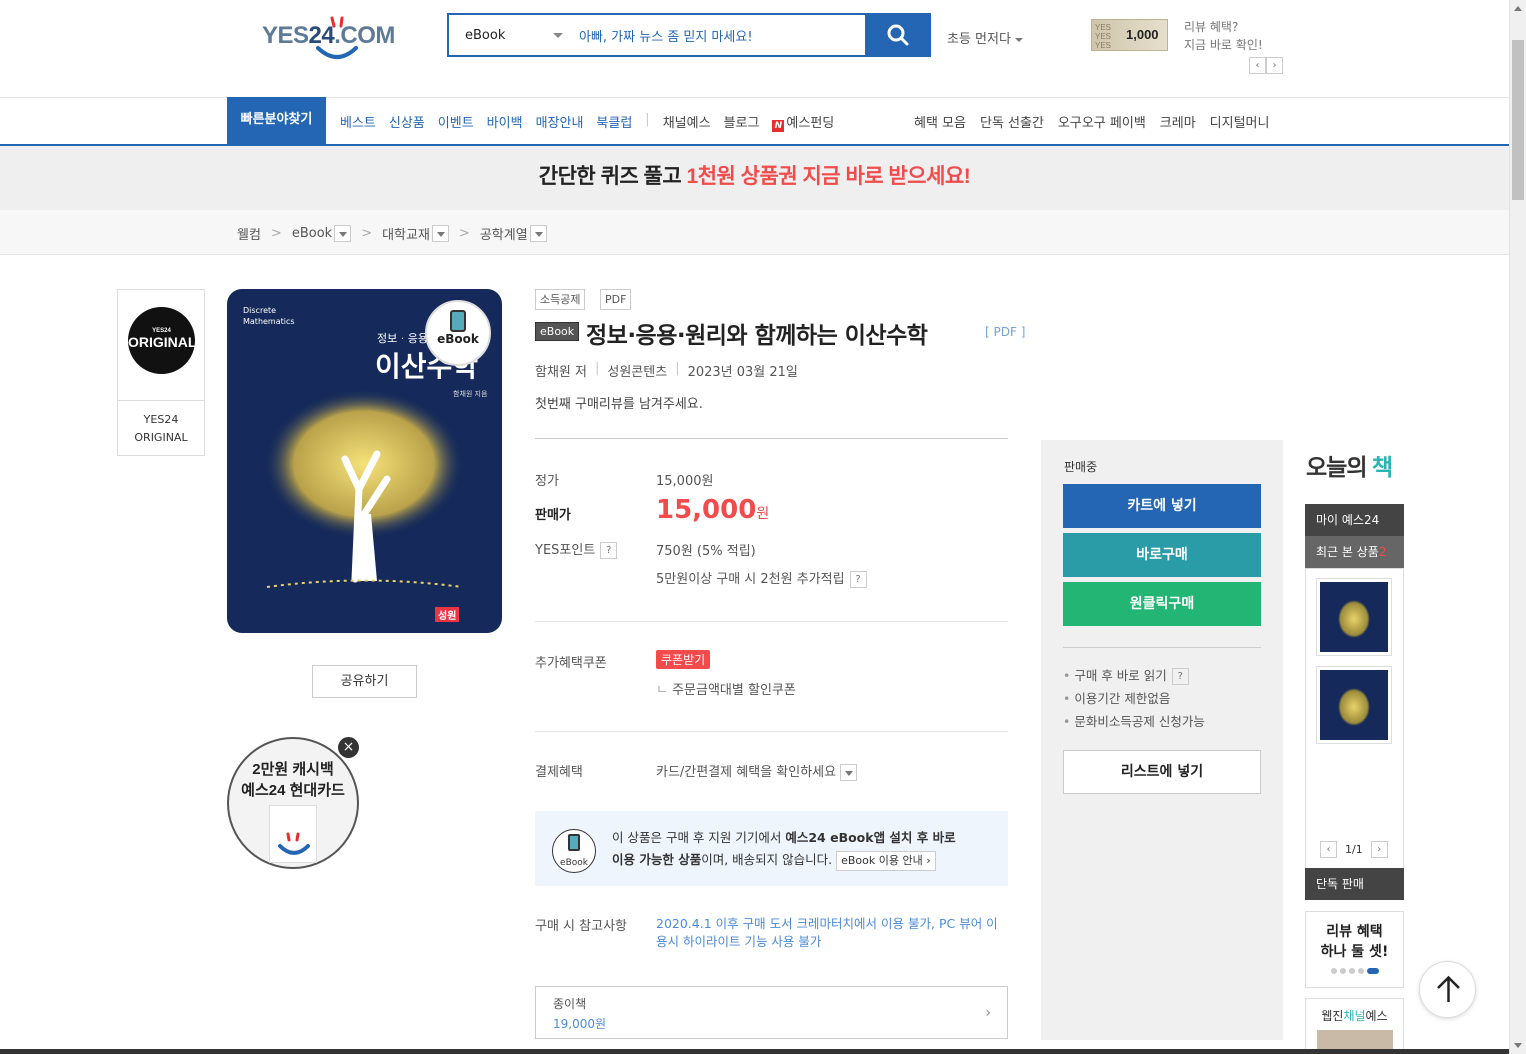 This screenshot has height=1054, width=1526. I want to click on tag-tax-deduction: 소득공제, so click(560, 299).